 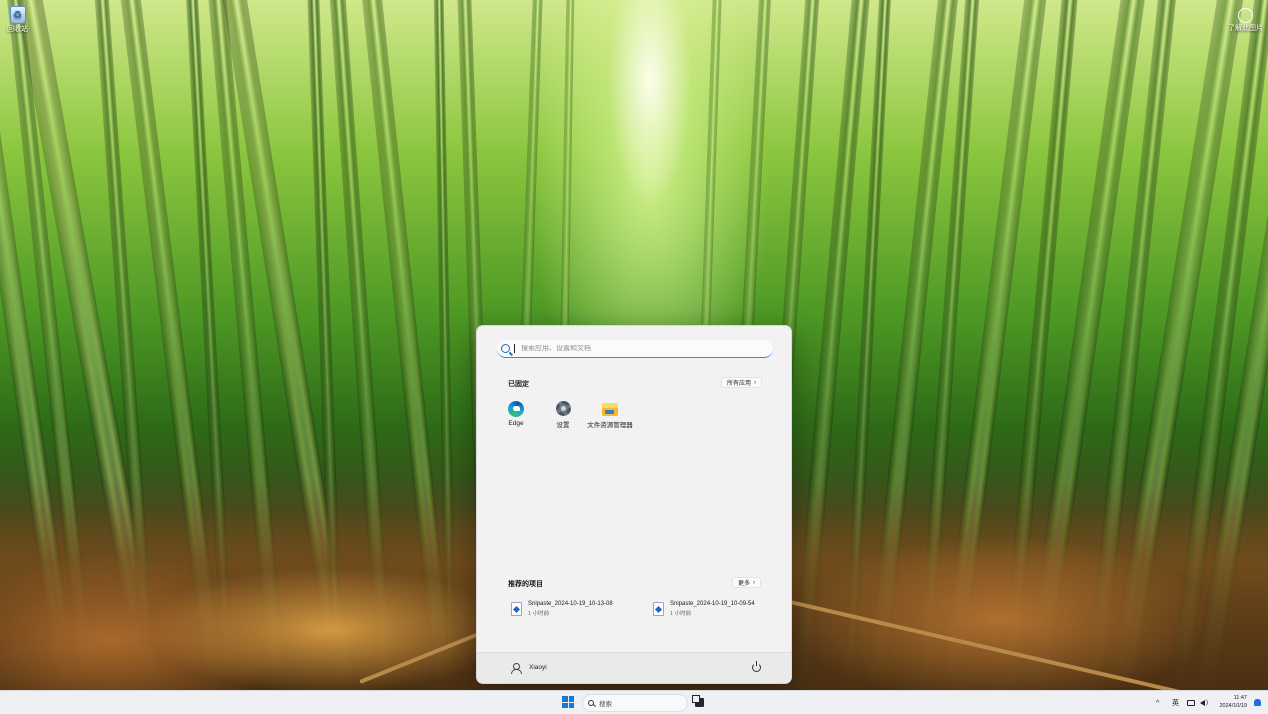 What do you see at coordinates (570, 604) in the screenshot?
I see `recommended-item-name: Snipaste_2024-10-19_10-13-08` at bounding box center [570, 604].